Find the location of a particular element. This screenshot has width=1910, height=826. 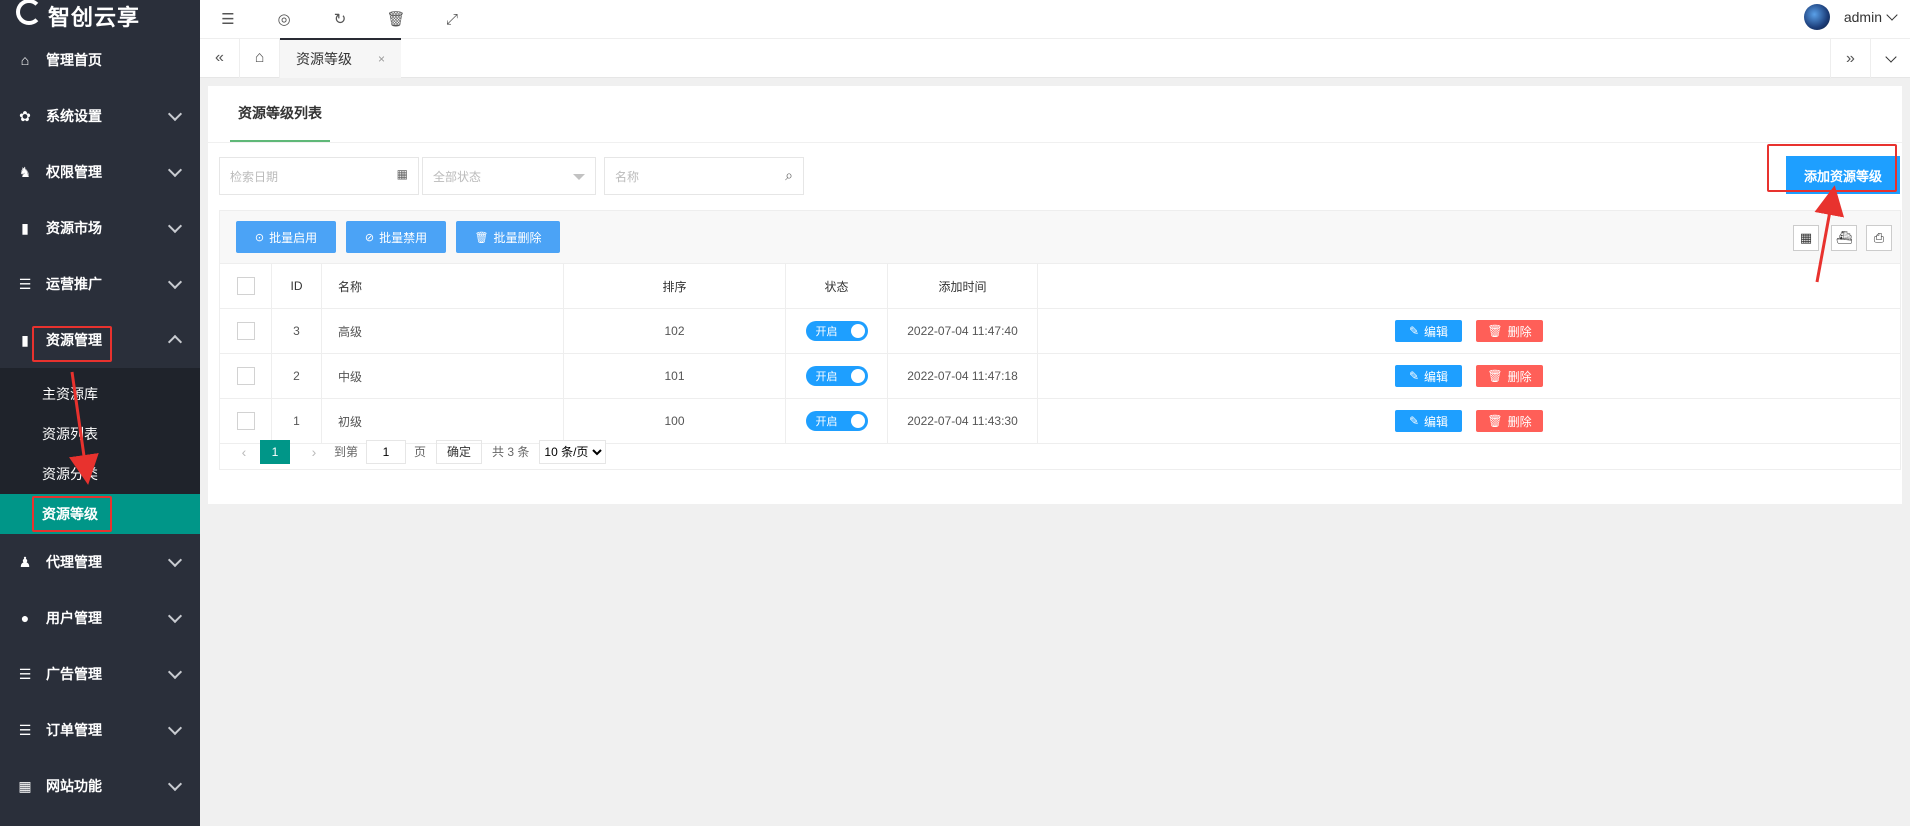

batch-disable-button: ⊘ 批量禁用 is located at coordinates (396, 237).